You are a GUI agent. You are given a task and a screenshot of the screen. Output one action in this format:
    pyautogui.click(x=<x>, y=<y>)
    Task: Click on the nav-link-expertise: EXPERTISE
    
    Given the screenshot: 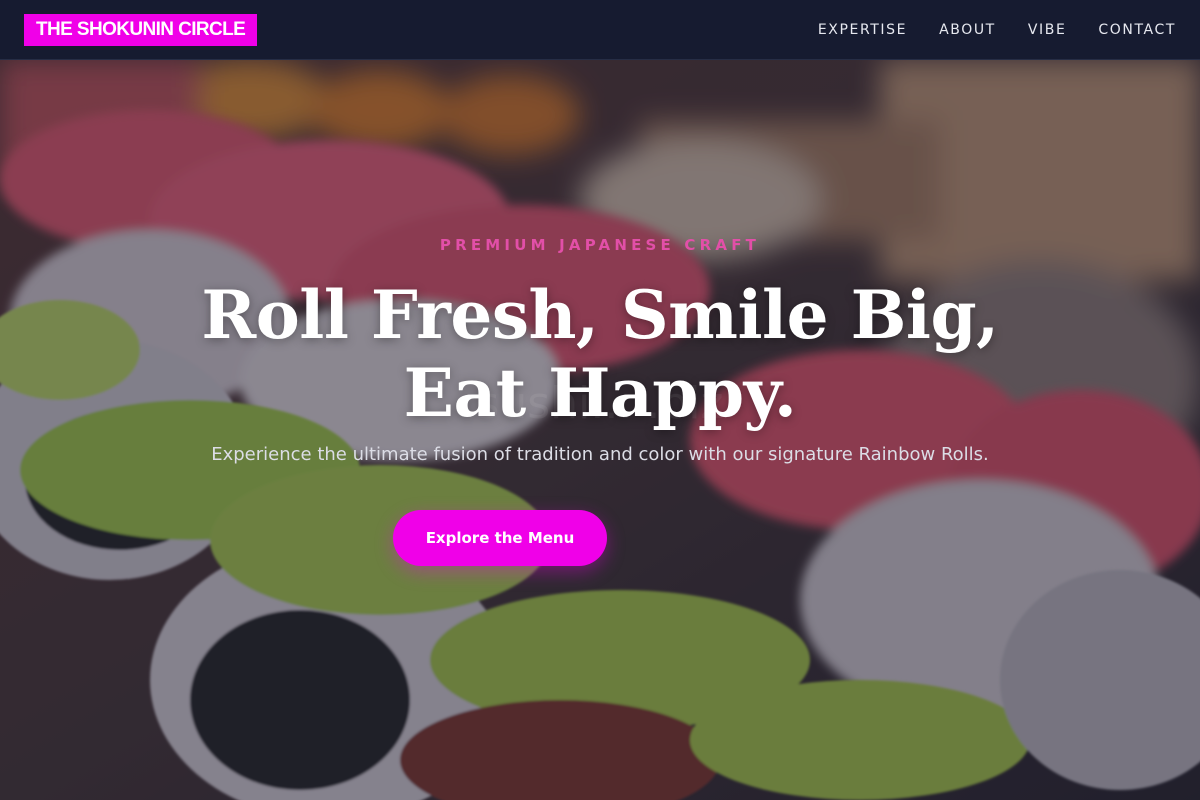 What is the action you would take?
    pyautogui.click(x=862, y=30)
    